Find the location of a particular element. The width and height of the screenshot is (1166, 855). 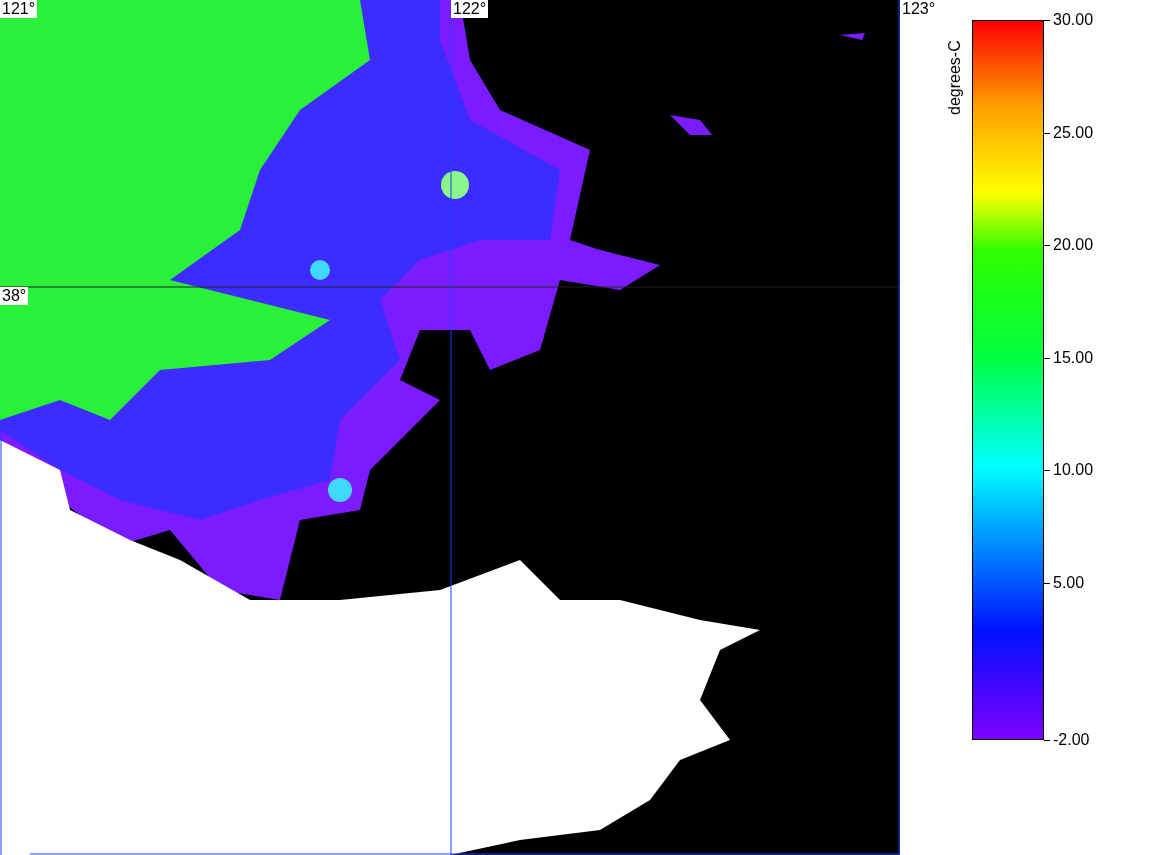

tick-label: 10.00 is located at coordinates (1073, 470).